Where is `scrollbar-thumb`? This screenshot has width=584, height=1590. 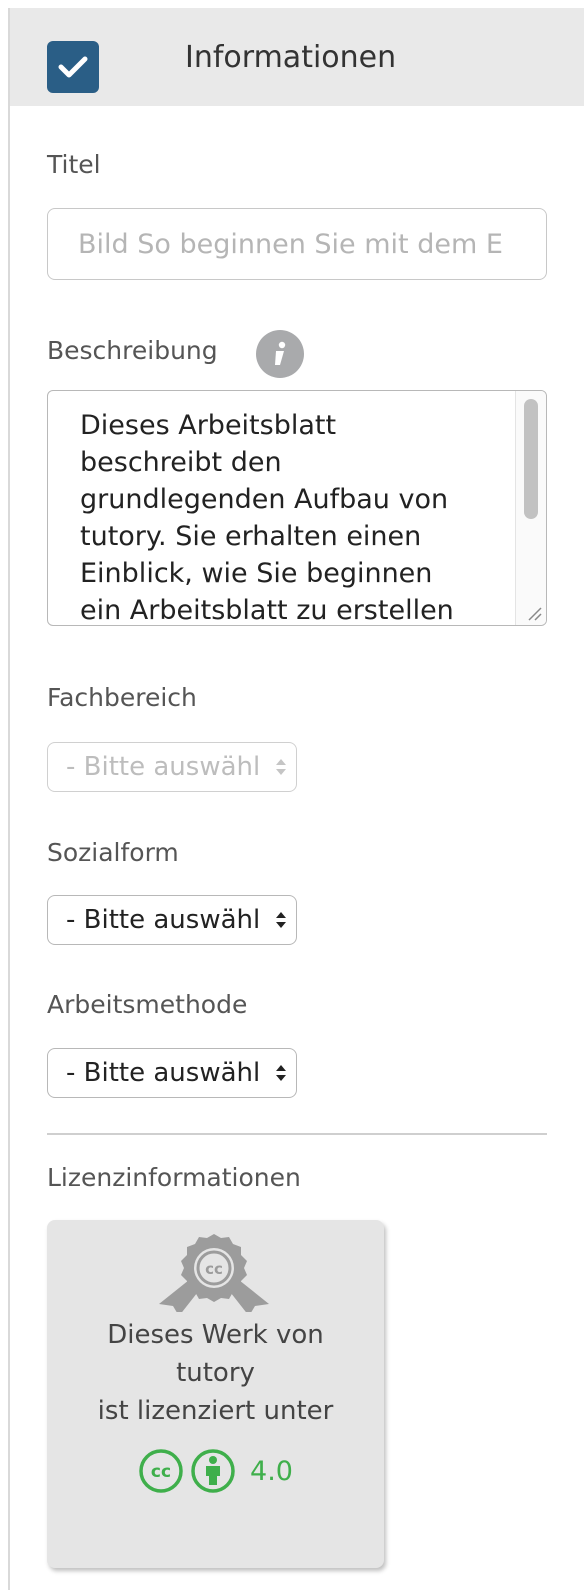 scrollbar-thumb is located at coordinates (531, 459).